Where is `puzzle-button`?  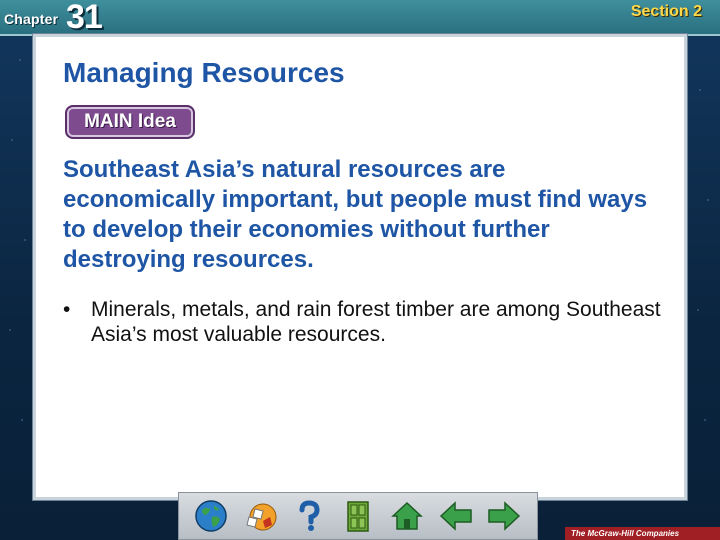
puzzle-button is located at coordinates (260, 516).